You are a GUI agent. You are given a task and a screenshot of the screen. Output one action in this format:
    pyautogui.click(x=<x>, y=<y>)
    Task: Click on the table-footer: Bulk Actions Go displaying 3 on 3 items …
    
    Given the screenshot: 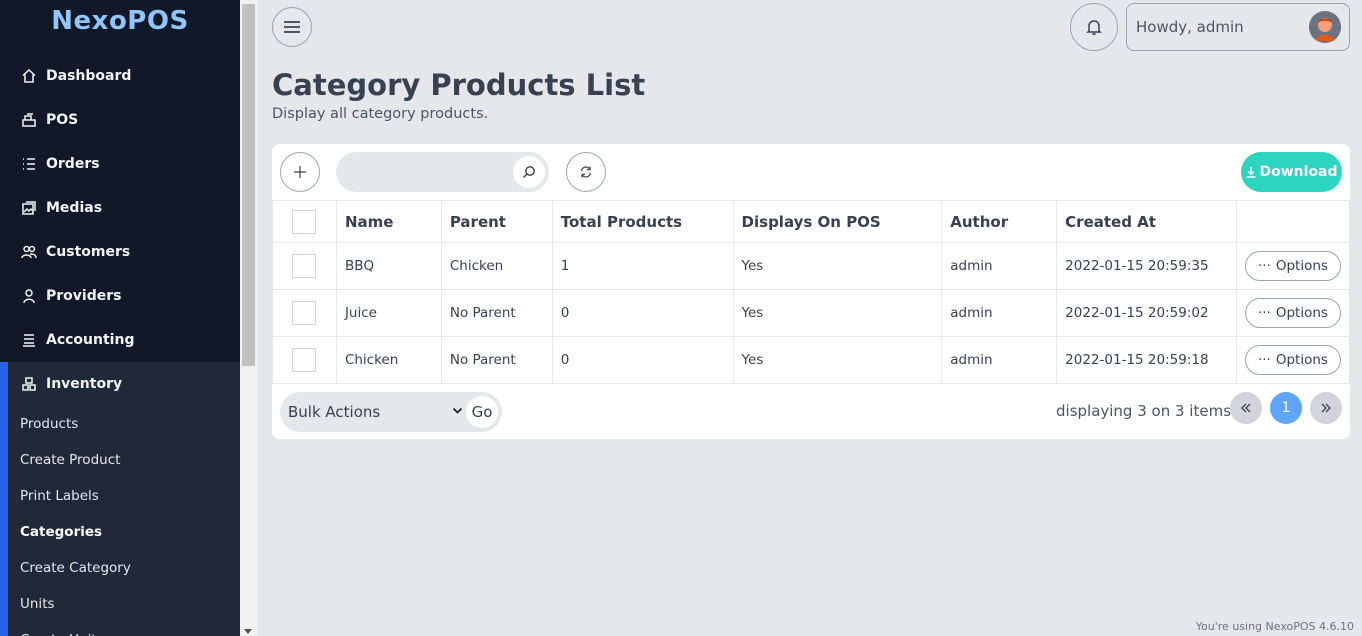 What is the action you would take?
    pyautogui.click(x=811, y=411)
    